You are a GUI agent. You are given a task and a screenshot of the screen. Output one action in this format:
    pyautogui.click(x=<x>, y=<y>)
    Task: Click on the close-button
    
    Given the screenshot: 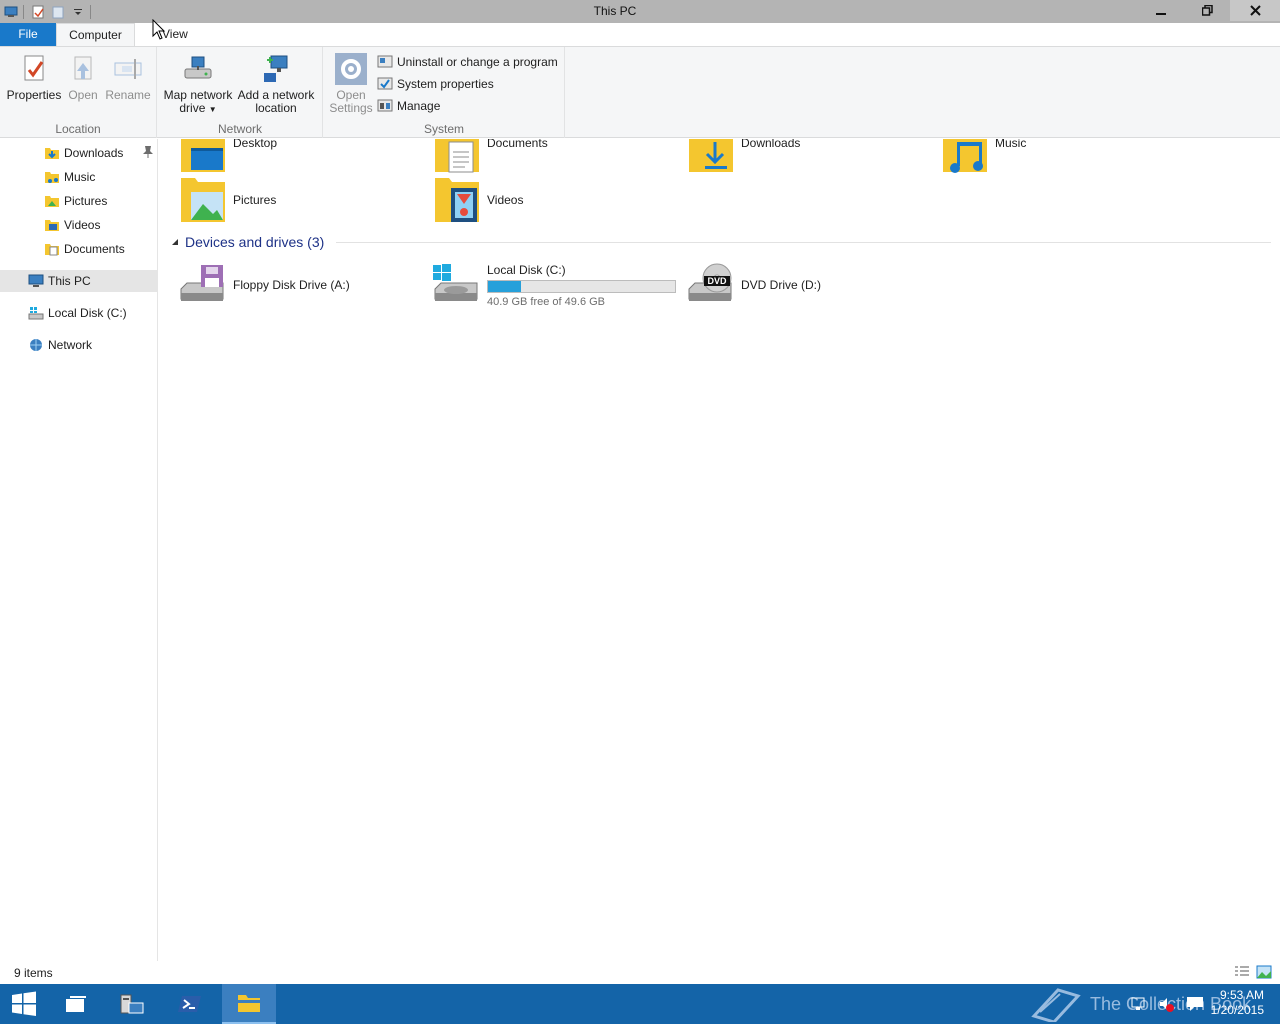 What is the action you would take?
    pyautogui.click(x=1255, y=10)
    